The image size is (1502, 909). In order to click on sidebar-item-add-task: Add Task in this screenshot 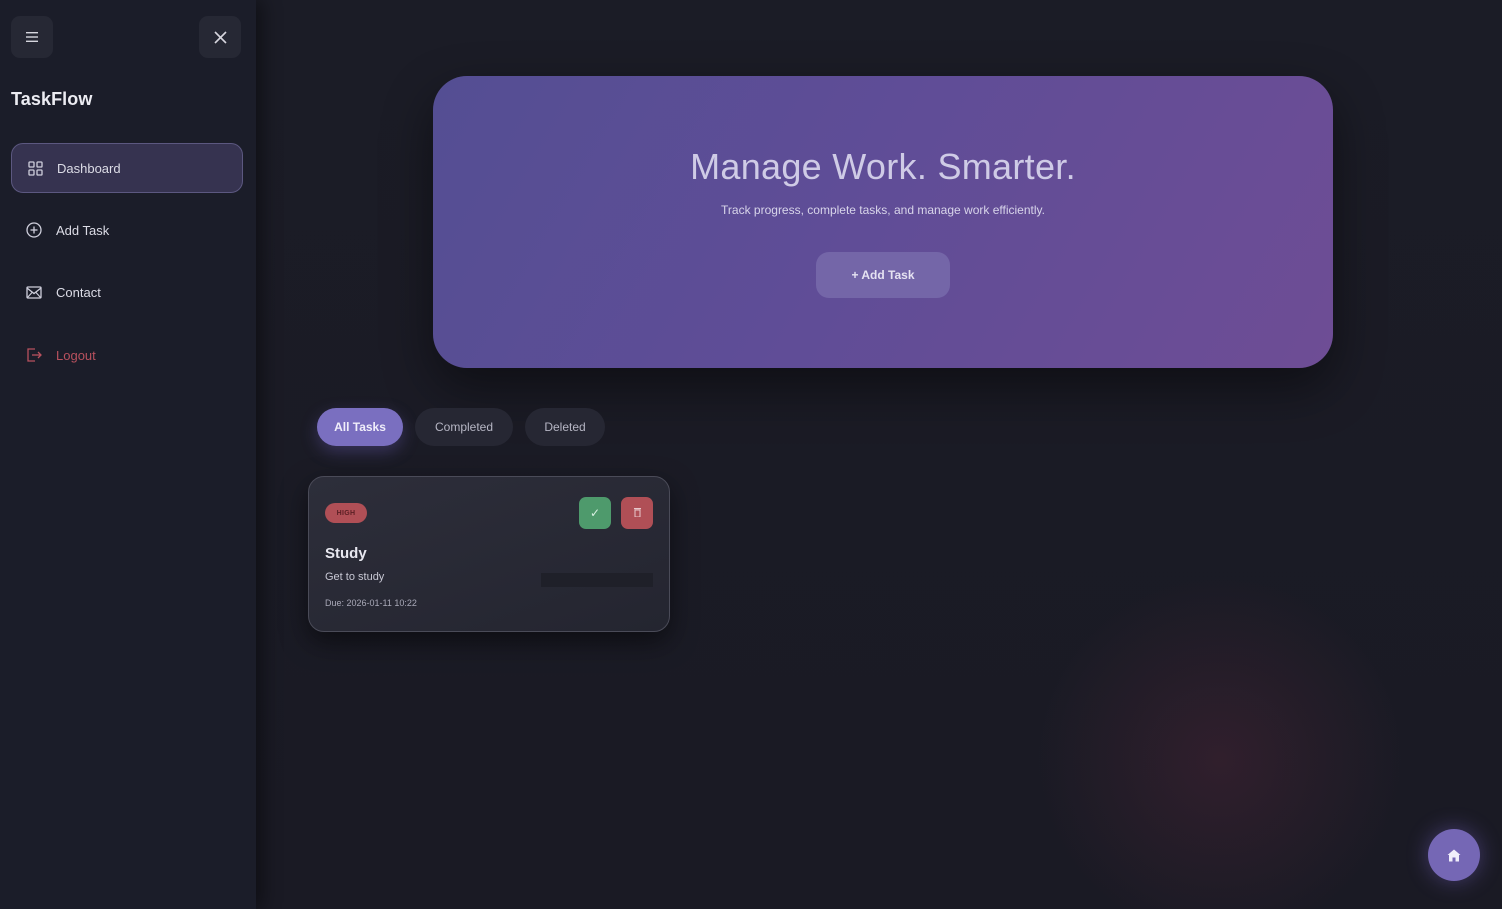, I will do `click(127, 230)`.